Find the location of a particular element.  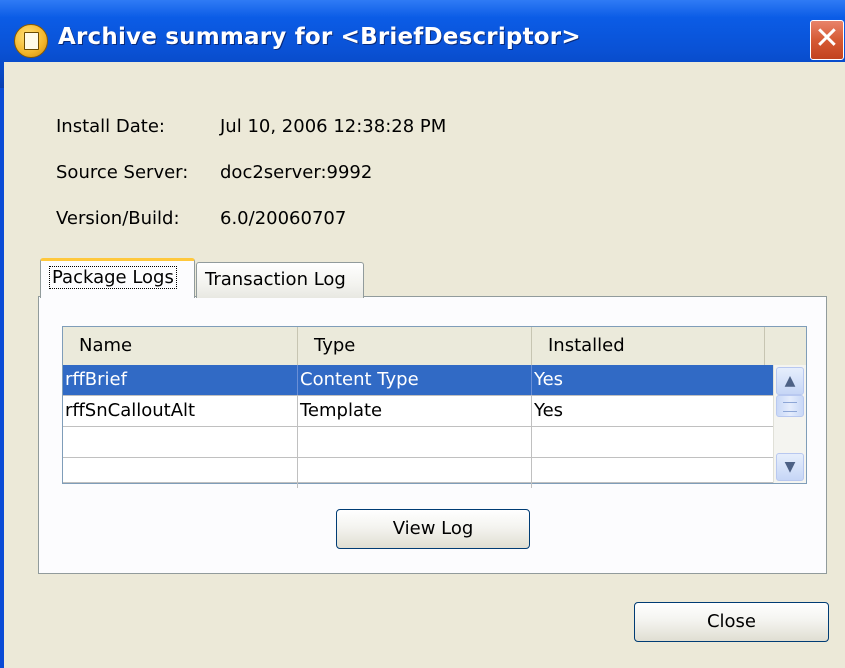

version-build-label: Version/Build: is located at coordinates (118, 218).